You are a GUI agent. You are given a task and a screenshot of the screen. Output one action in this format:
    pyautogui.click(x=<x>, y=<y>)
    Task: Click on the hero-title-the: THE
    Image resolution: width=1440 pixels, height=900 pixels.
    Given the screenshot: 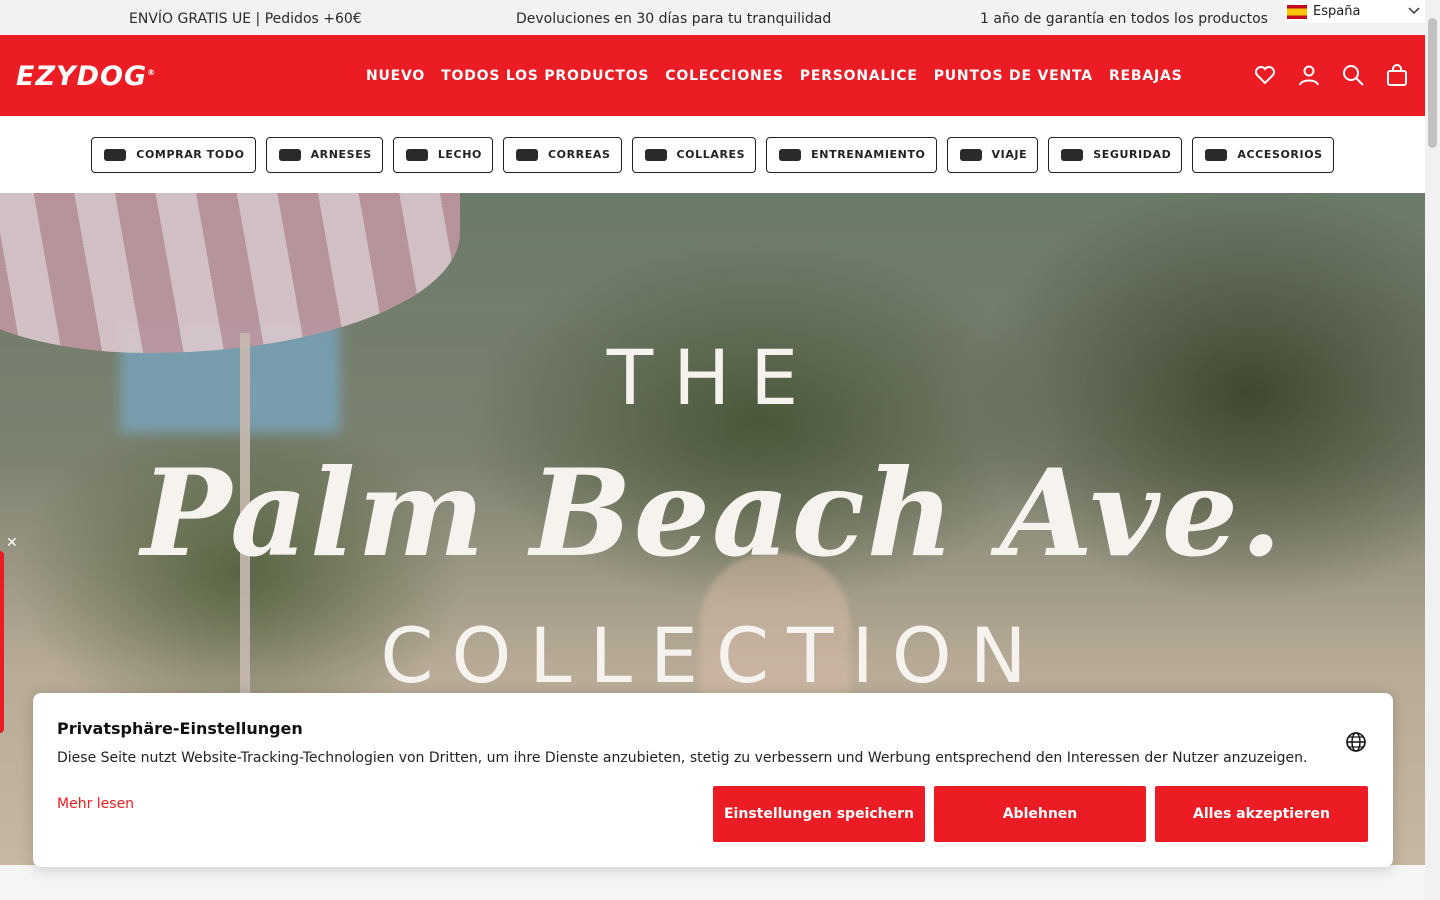 What is the action you would take?
    pyautogui.click(x=712, y=377)
    